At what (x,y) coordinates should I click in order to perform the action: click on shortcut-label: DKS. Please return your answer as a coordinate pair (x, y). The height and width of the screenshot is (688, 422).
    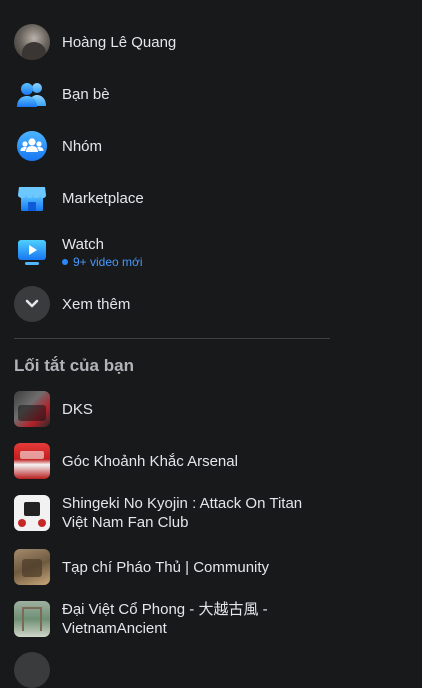
    Looking at the image, I should click on (77, 409).